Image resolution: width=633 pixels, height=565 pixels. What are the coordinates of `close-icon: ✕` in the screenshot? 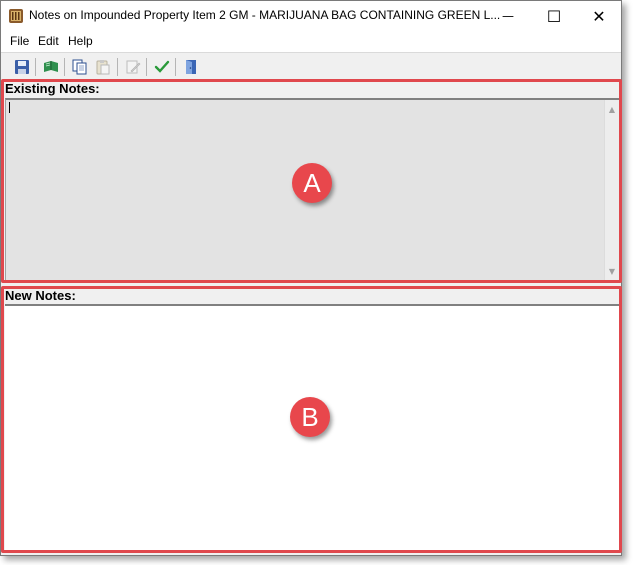 It's located at (599, 16).